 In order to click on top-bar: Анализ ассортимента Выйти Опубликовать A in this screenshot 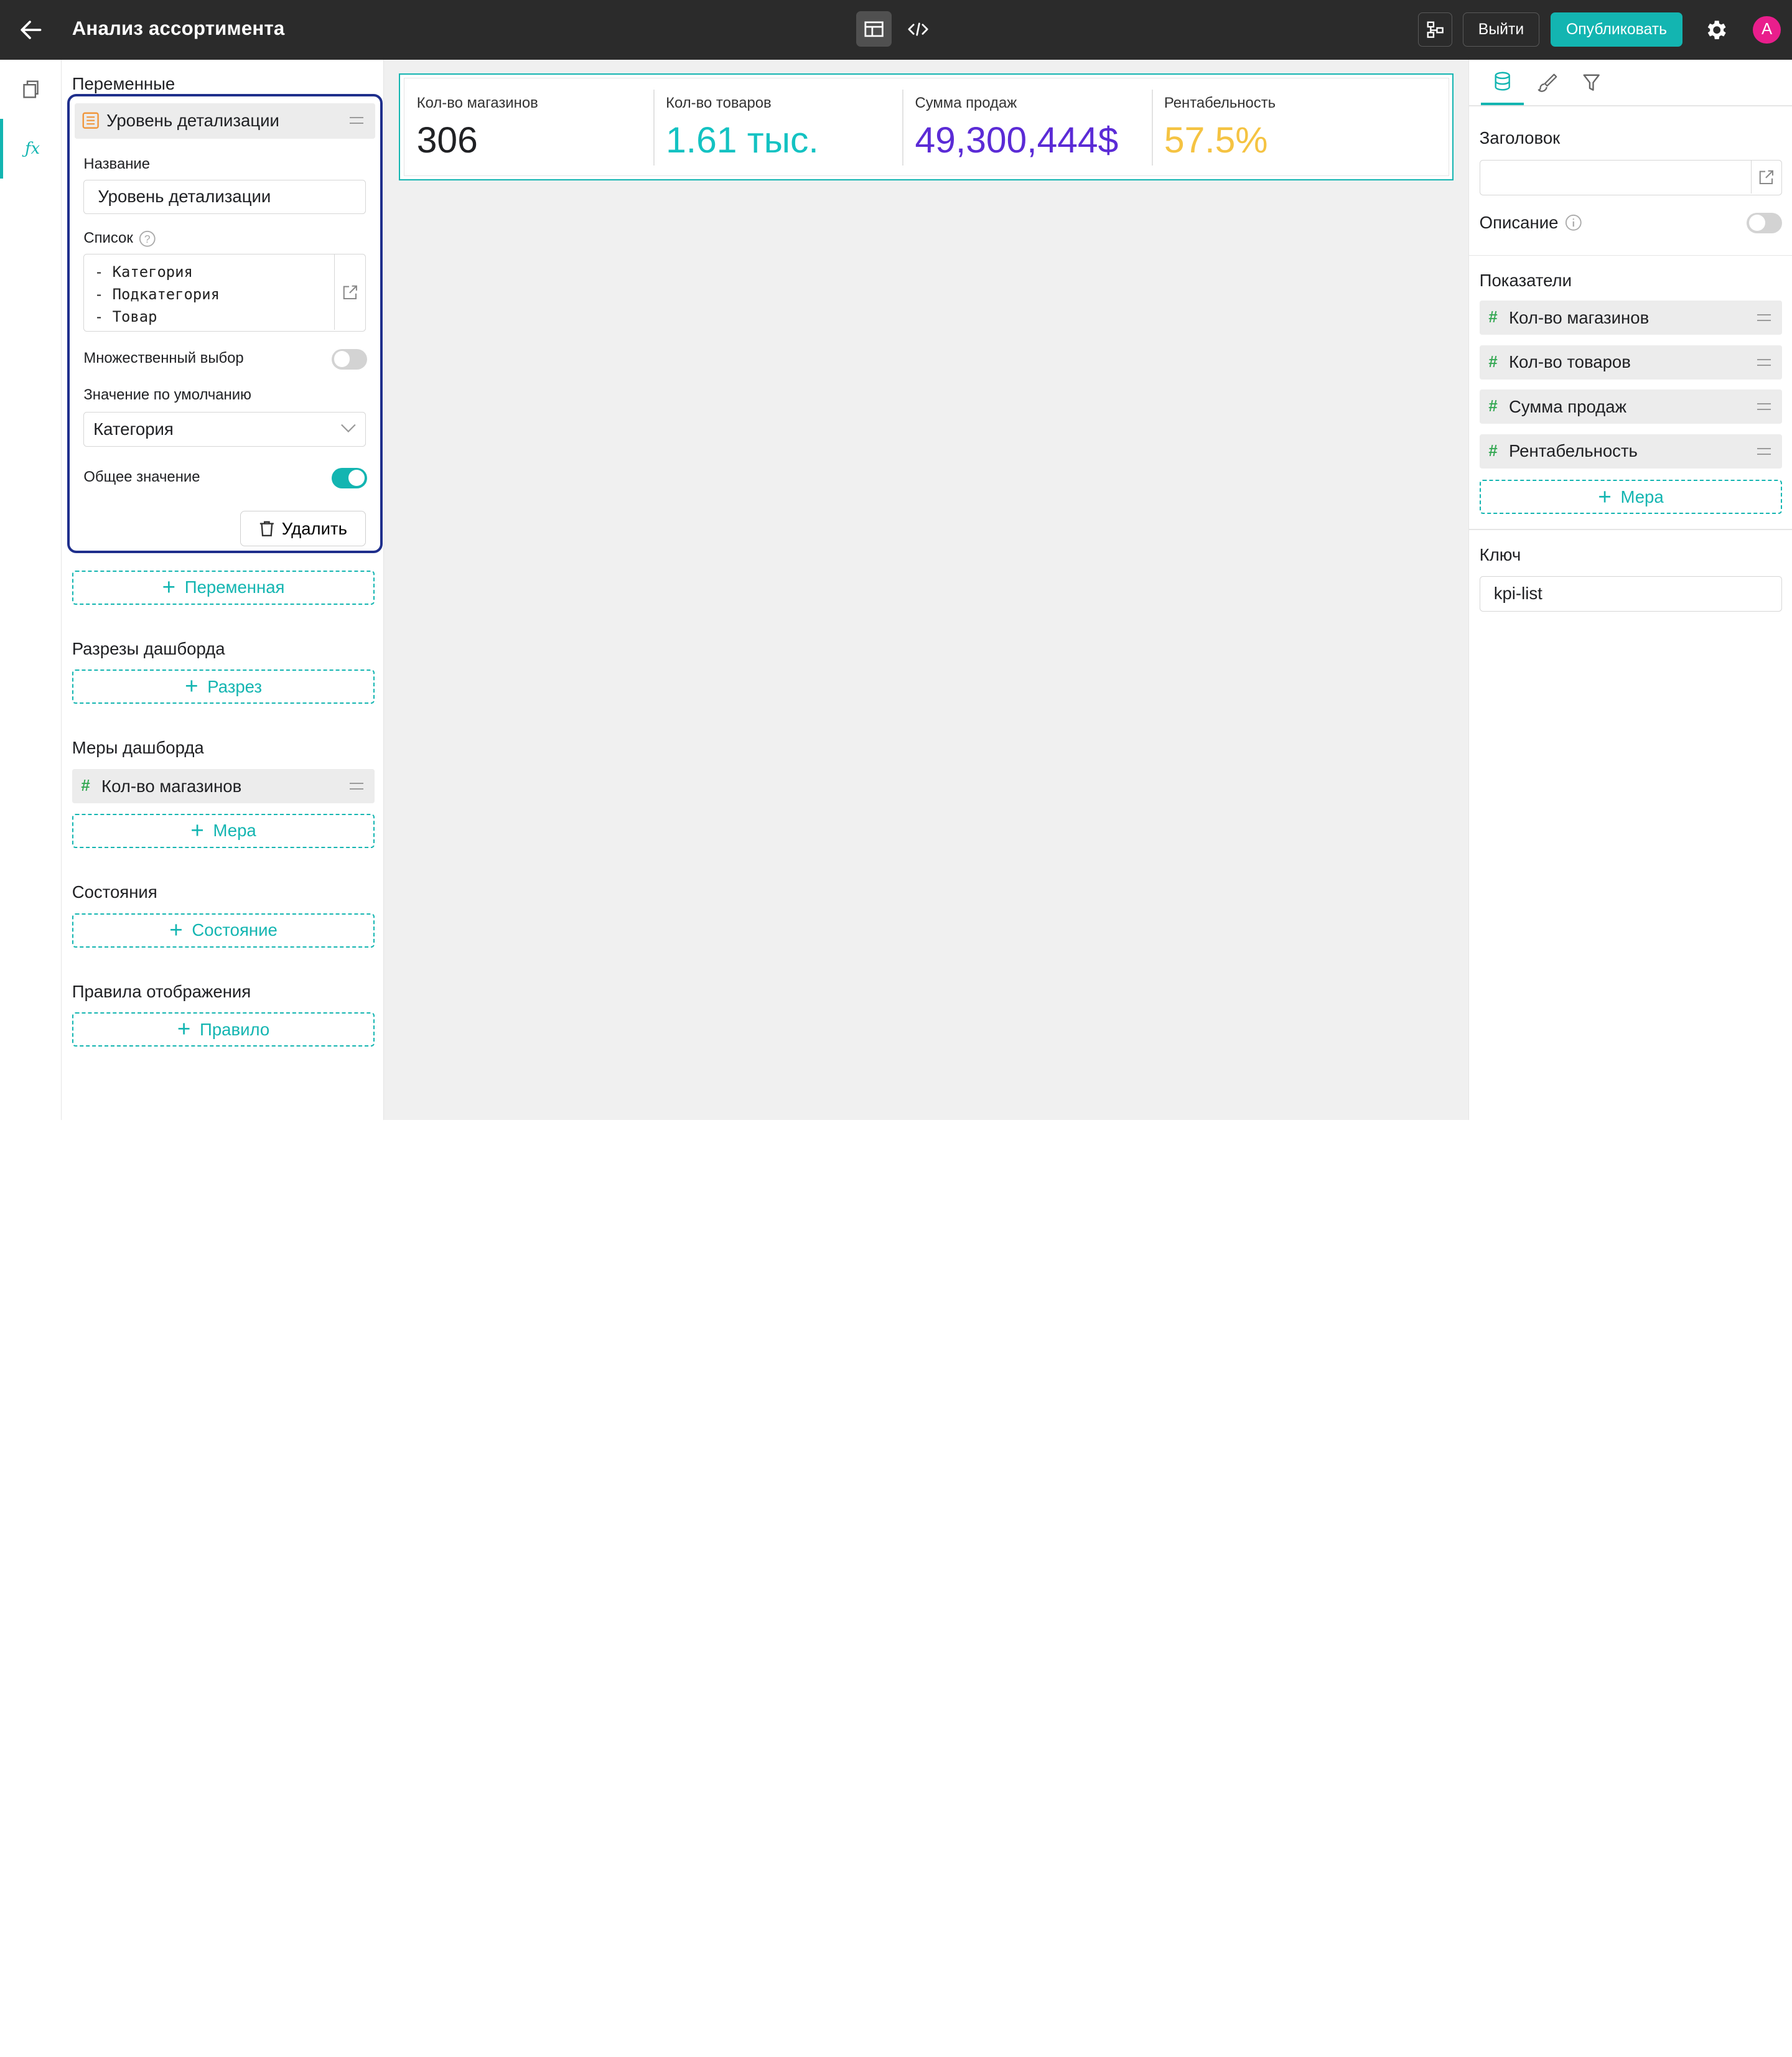, I will do `click(896, 30)`.